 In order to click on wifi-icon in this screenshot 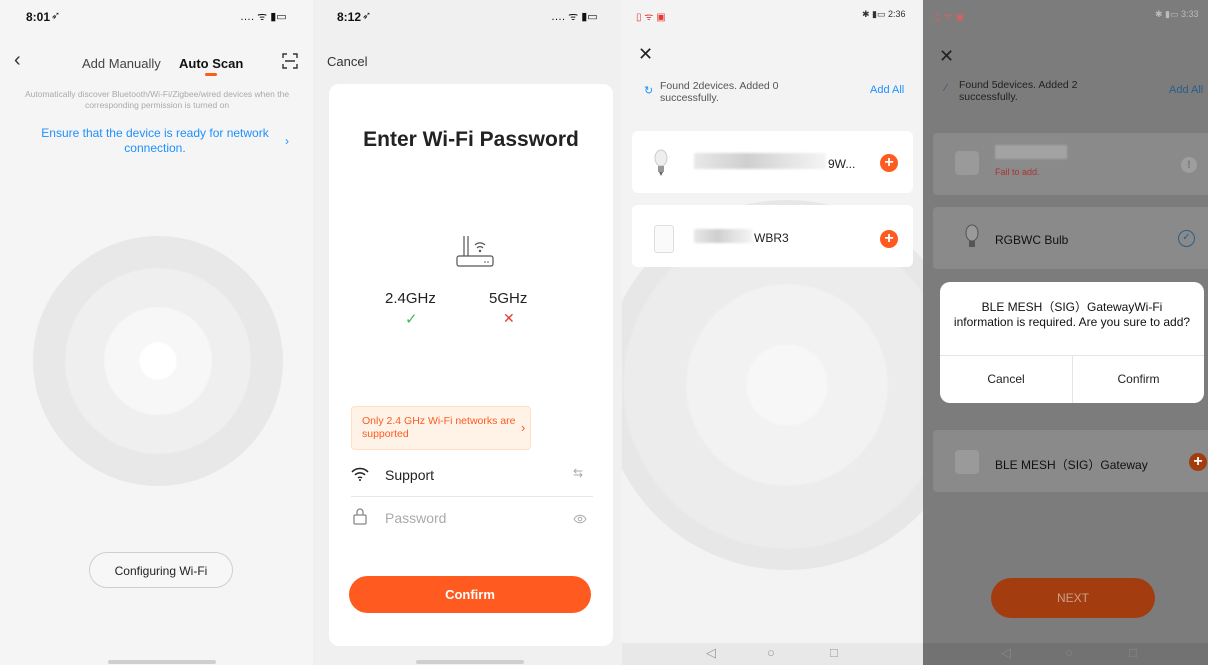, I will do `click(360, 474)`.